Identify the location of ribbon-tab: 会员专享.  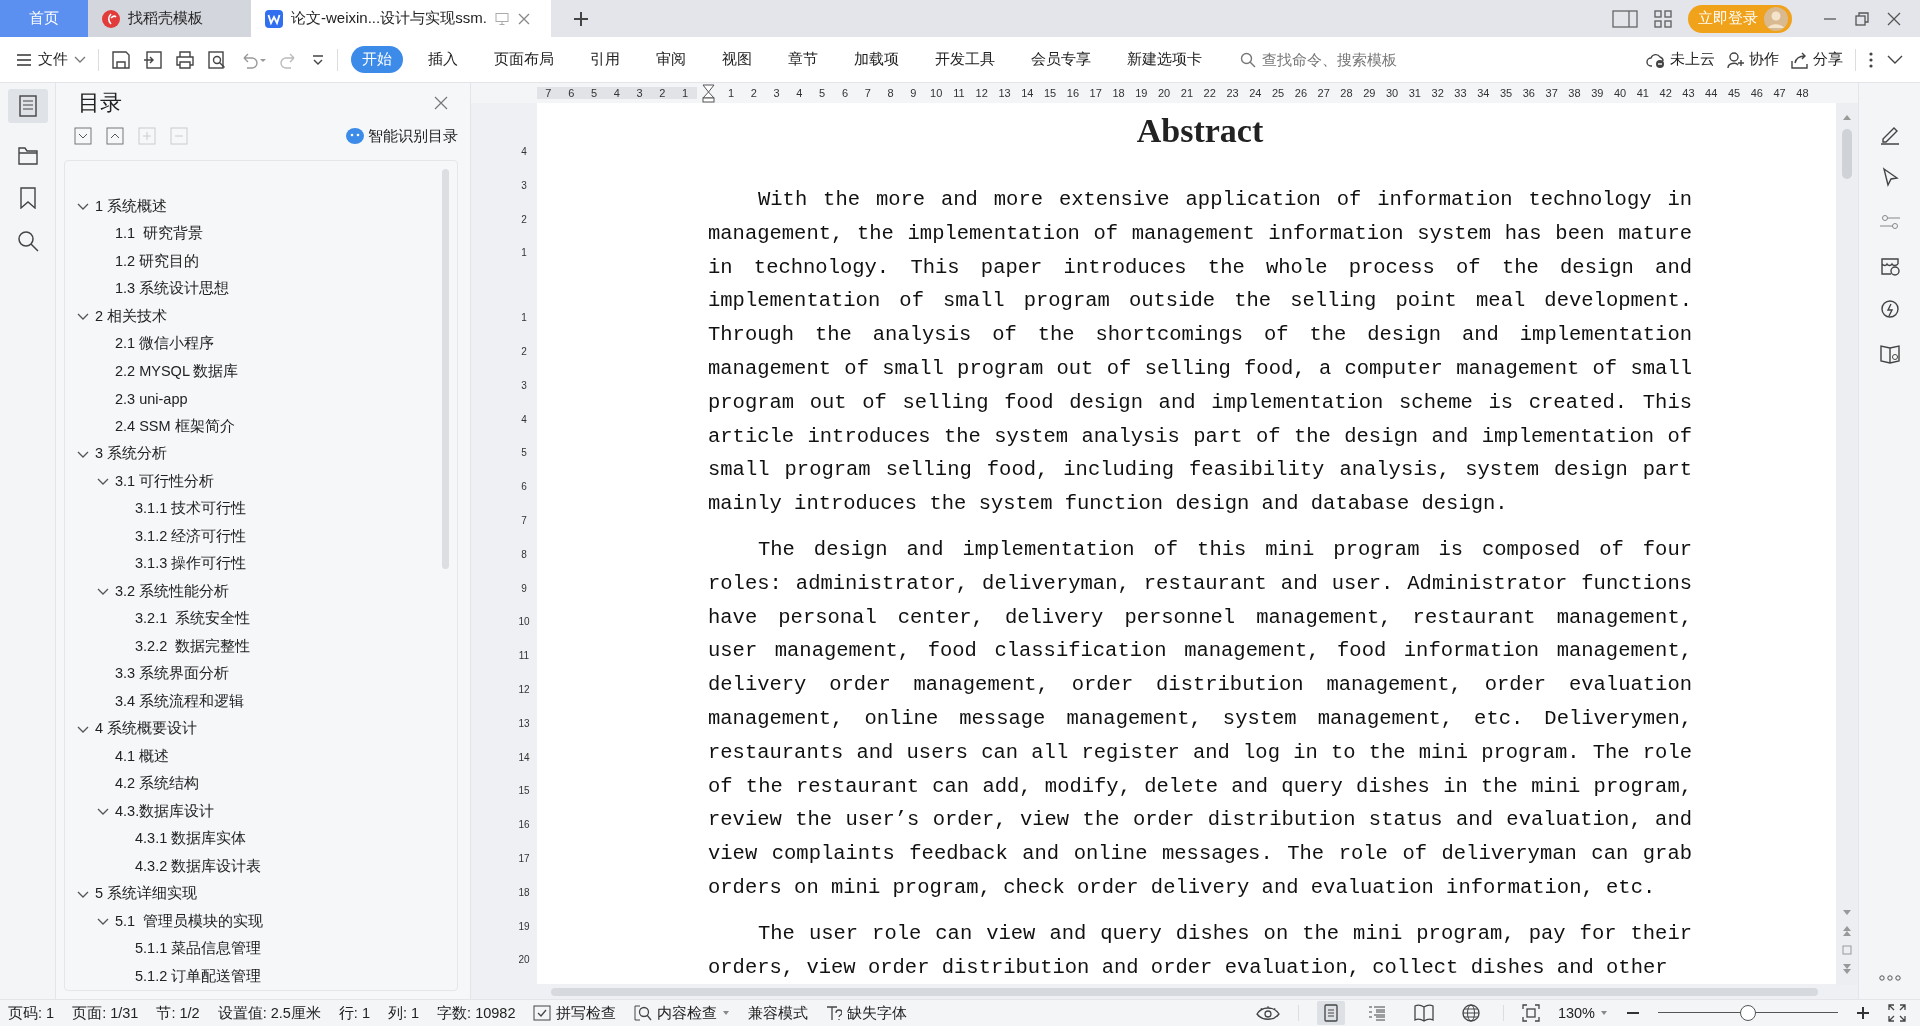
(1061, 59).